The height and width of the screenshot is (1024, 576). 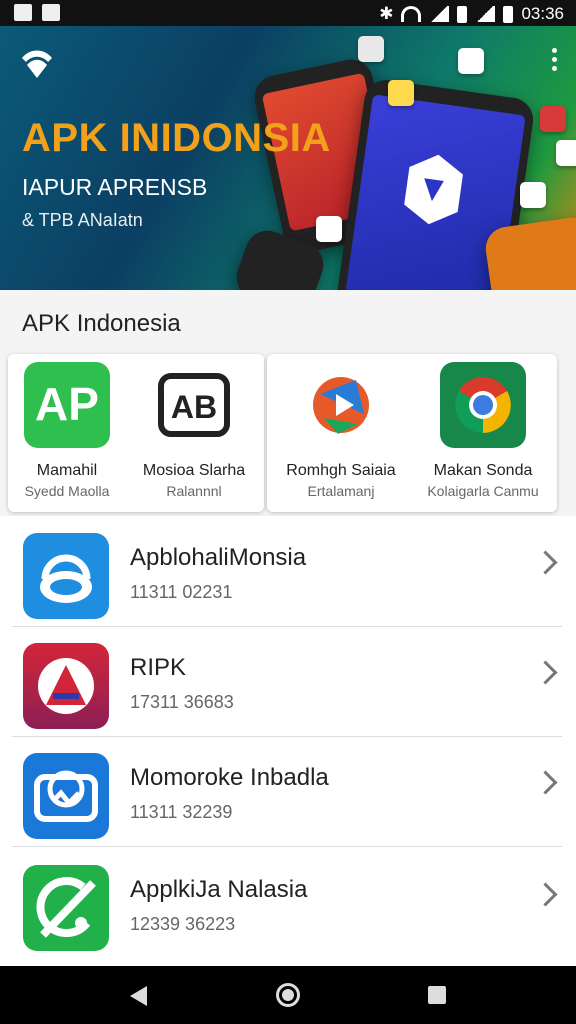 I want to click on ap-letters-icon: AP, so click(x=67, y=405).